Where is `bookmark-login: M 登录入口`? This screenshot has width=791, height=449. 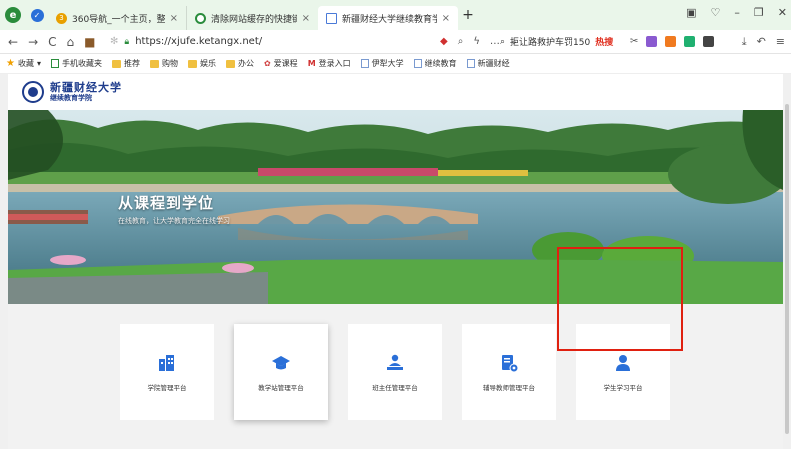
bookmark-login: M 登录入口 is located at coordinates (329, 63).